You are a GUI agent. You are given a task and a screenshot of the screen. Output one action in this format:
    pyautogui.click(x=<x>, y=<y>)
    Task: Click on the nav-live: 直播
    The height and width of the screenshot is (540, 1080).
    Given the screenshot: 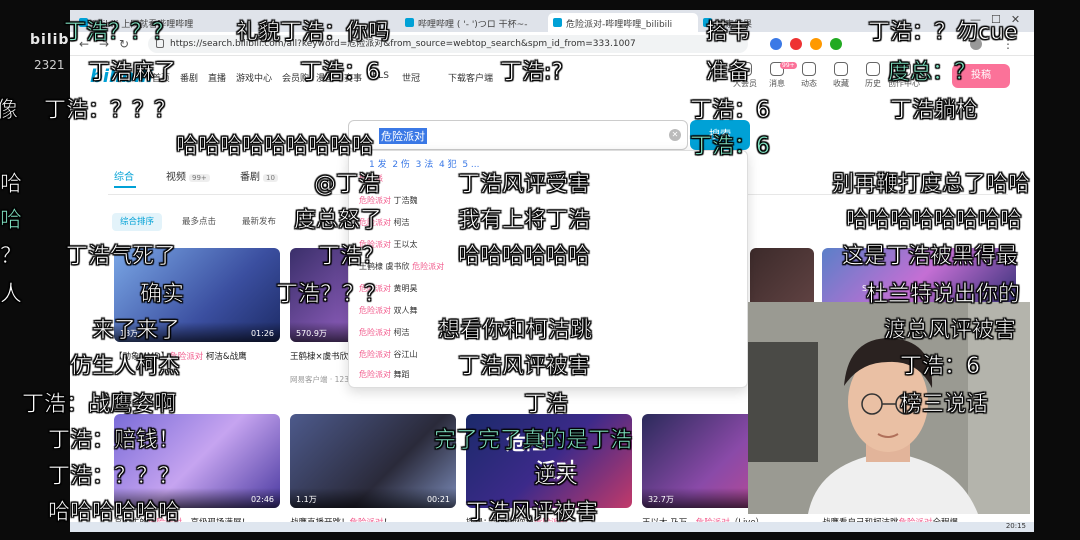 What is the action you would take?
    pyautogui.click(x=217, y=77)
    